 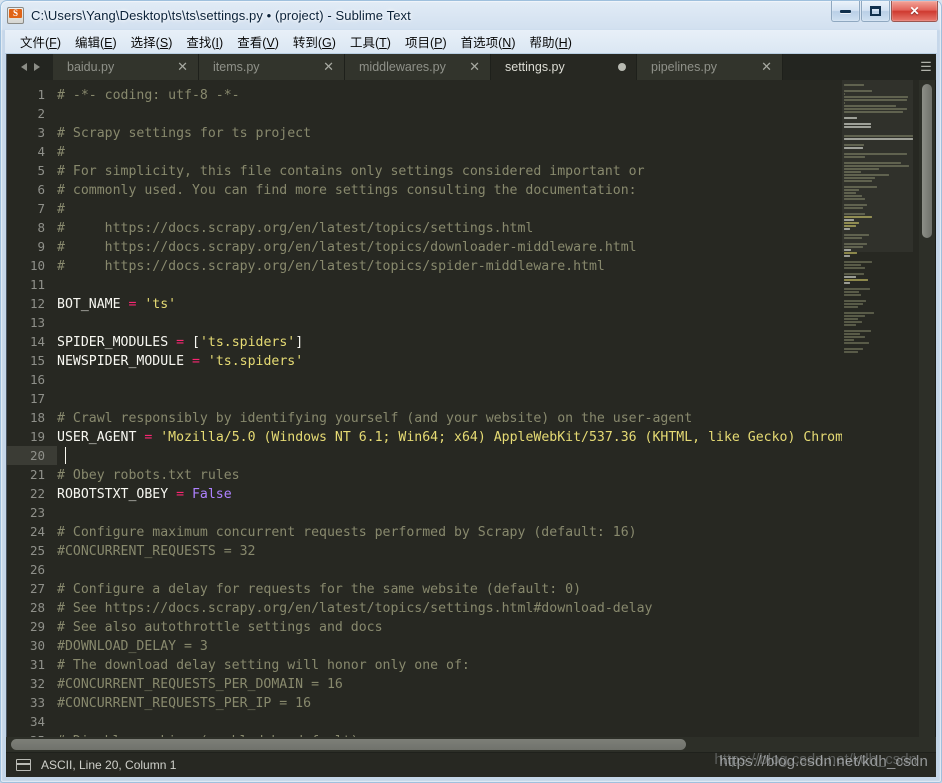 I want to click on menu-item-mnemonic: F, so click(x=53, y=43).